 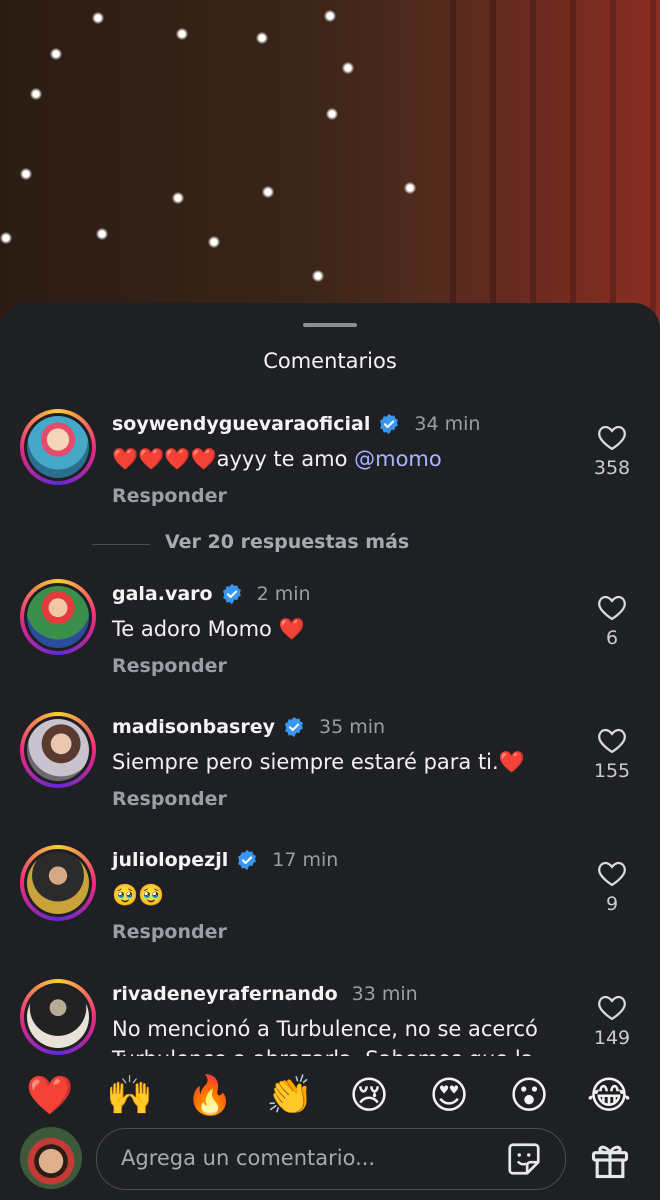 What do you see at coordinates (121, 544) in the screenshot?
I see `divider` at bounding box center [121, 544].